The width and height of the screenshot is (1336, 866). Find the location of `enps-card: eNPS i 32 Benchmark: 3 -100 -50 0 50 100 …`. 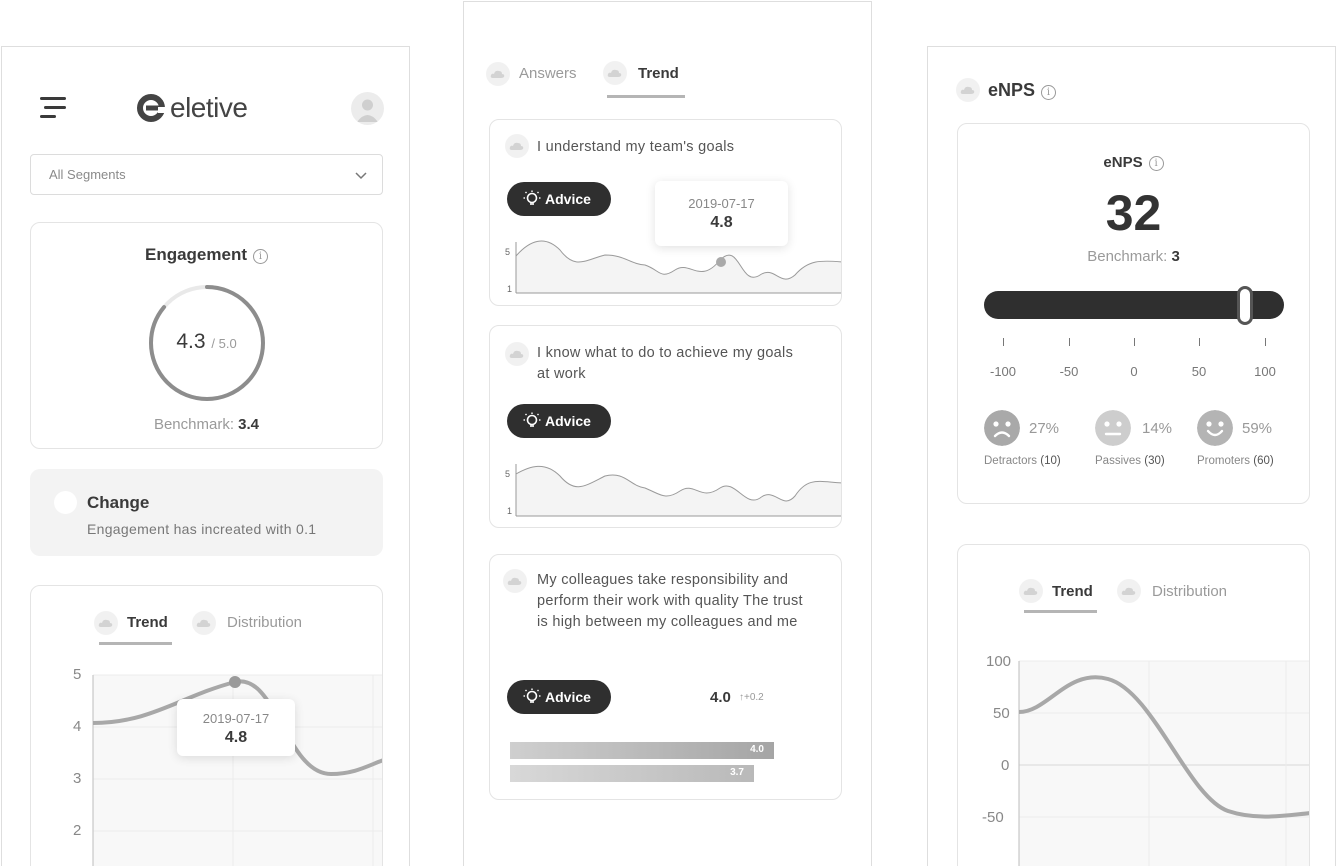

enps-card: eNPS i 32 Benchmark: 3 -100 -50 0 50 100 … is located at coordinates (1133, 313).